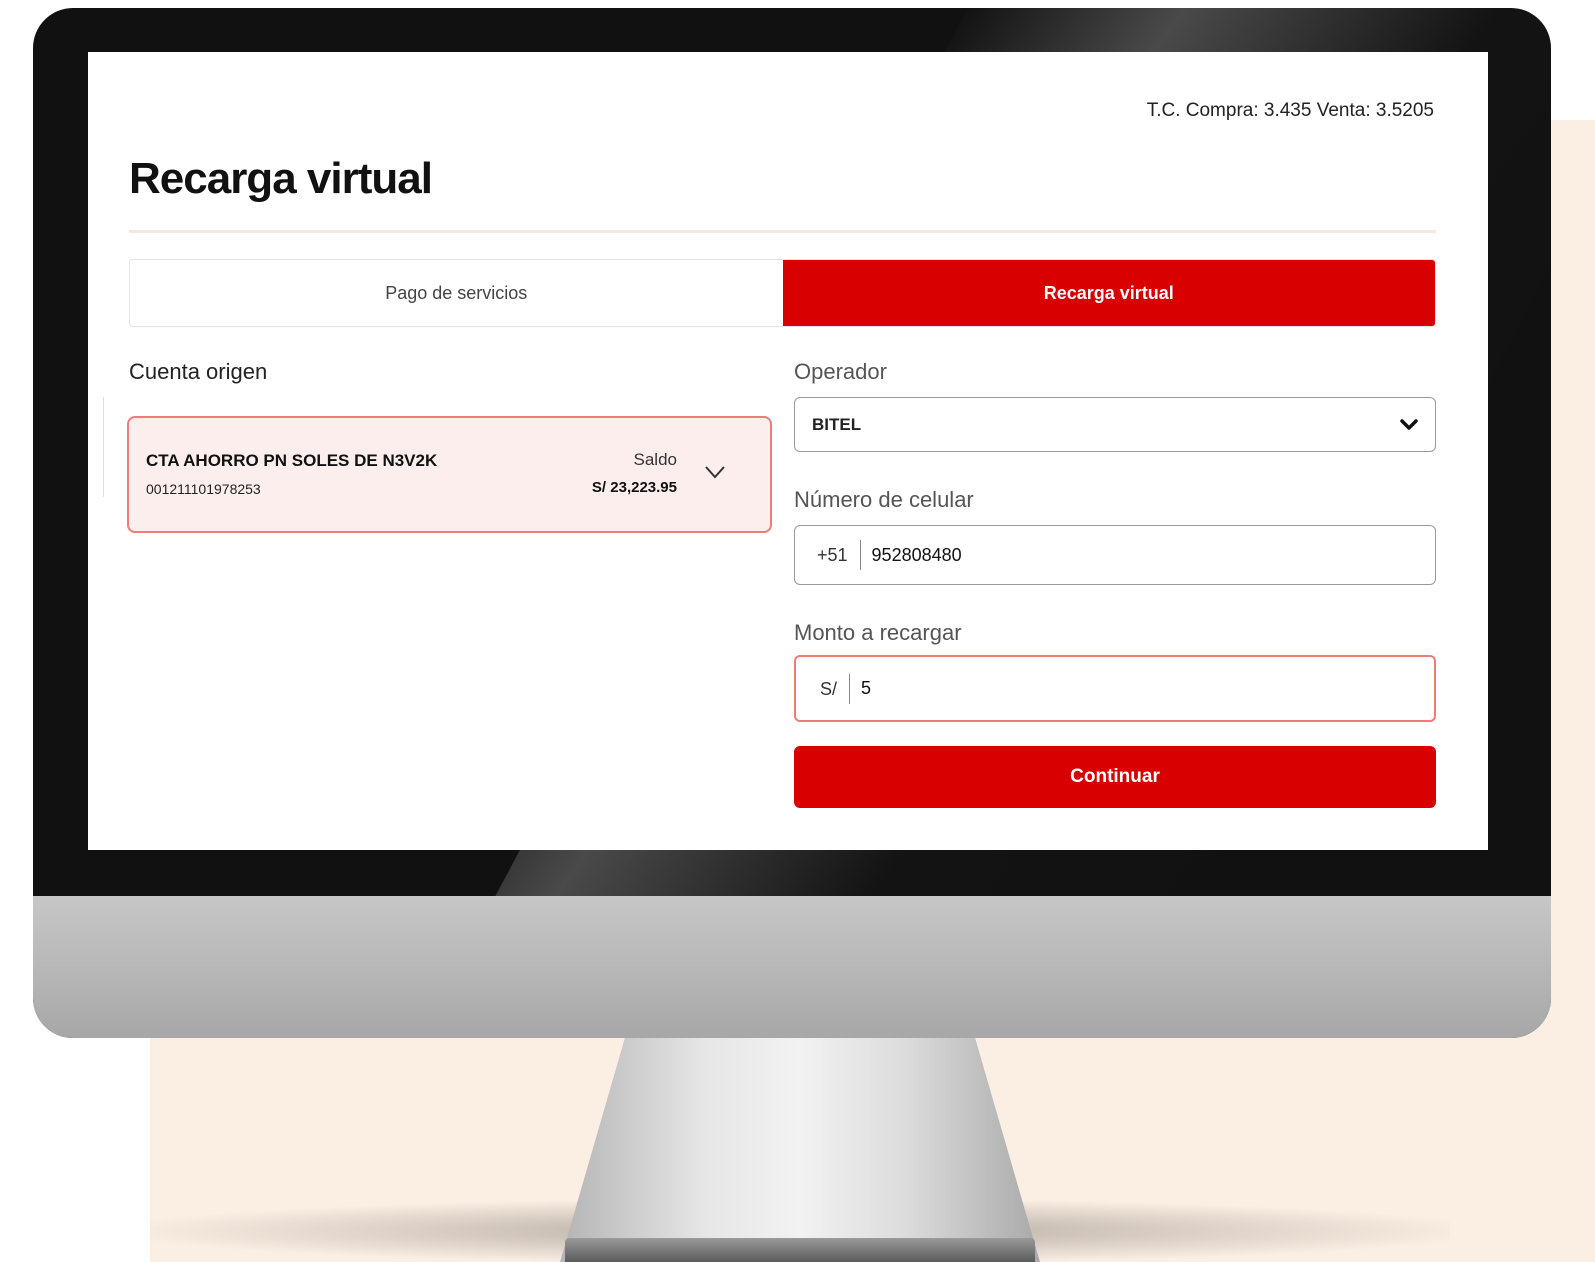  What do you see at coordinates (840, 371) in the screenshot?
I see `operator-label: Operador` at bounding box center [840, 371].